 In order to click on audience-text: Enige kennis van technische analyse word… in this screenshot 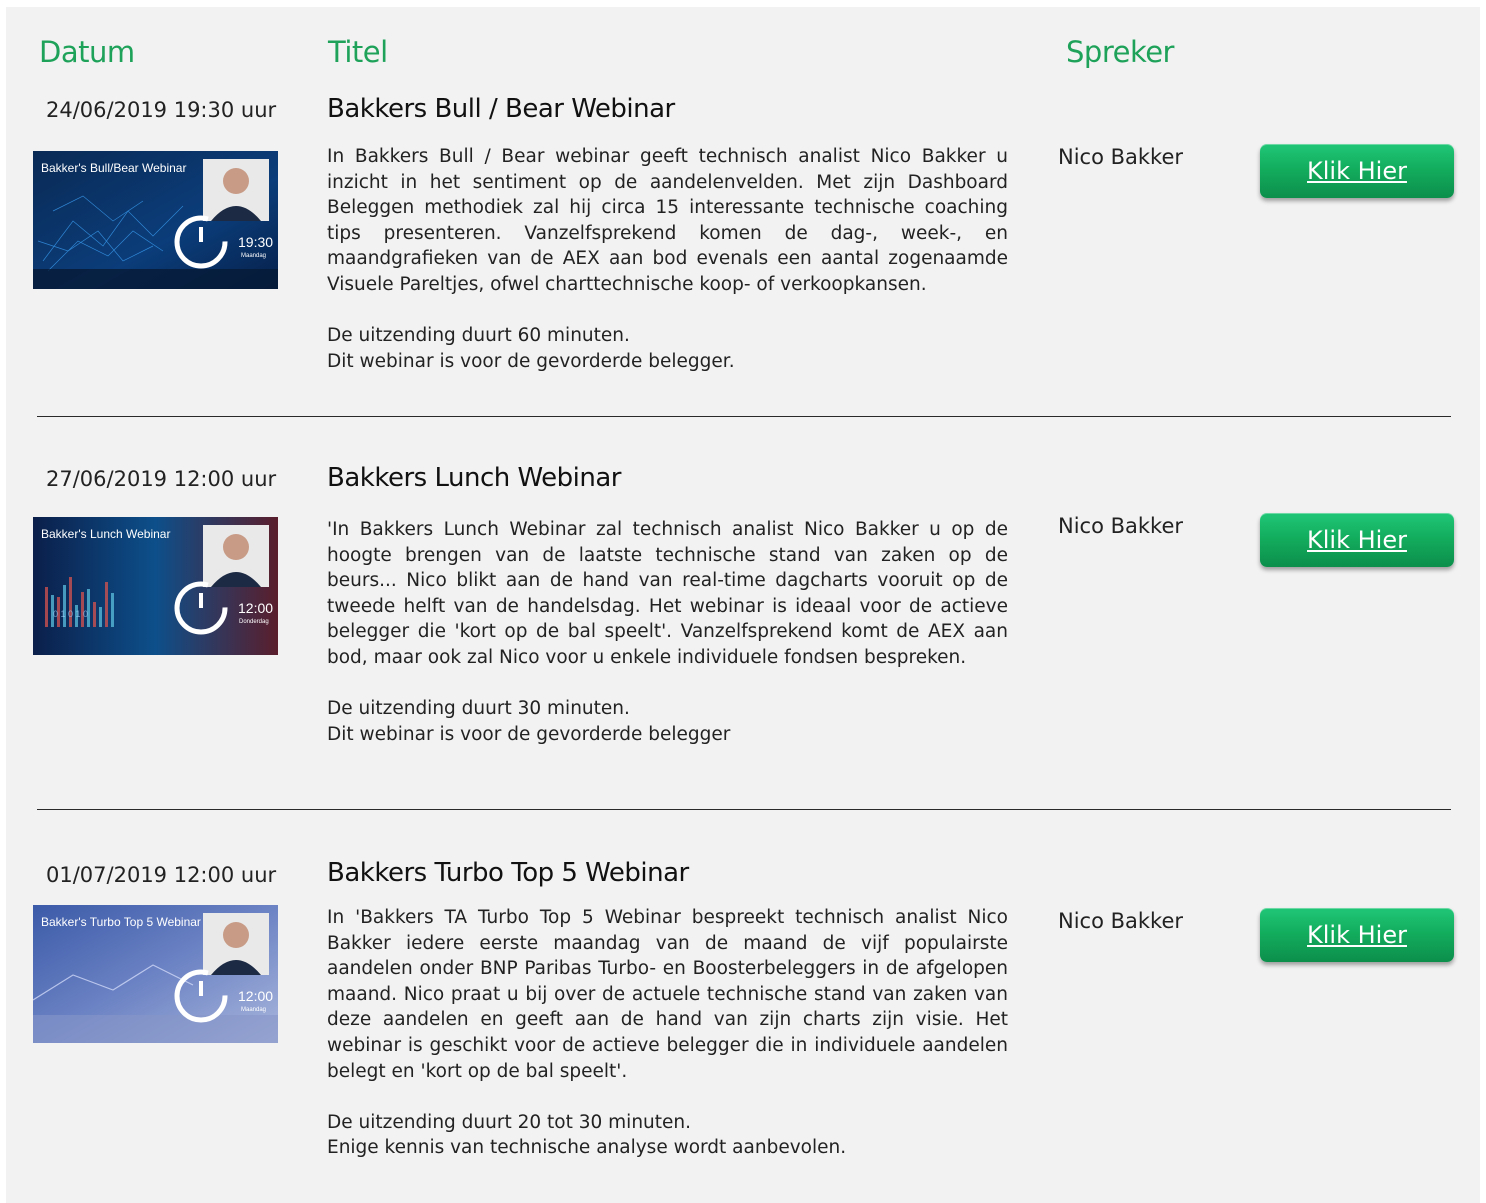, I will do `click(587, 1148)`.